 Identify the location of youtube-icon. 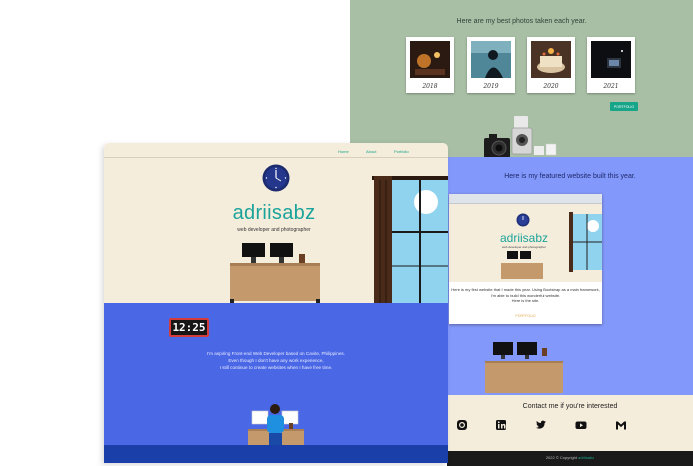
(581, 425).